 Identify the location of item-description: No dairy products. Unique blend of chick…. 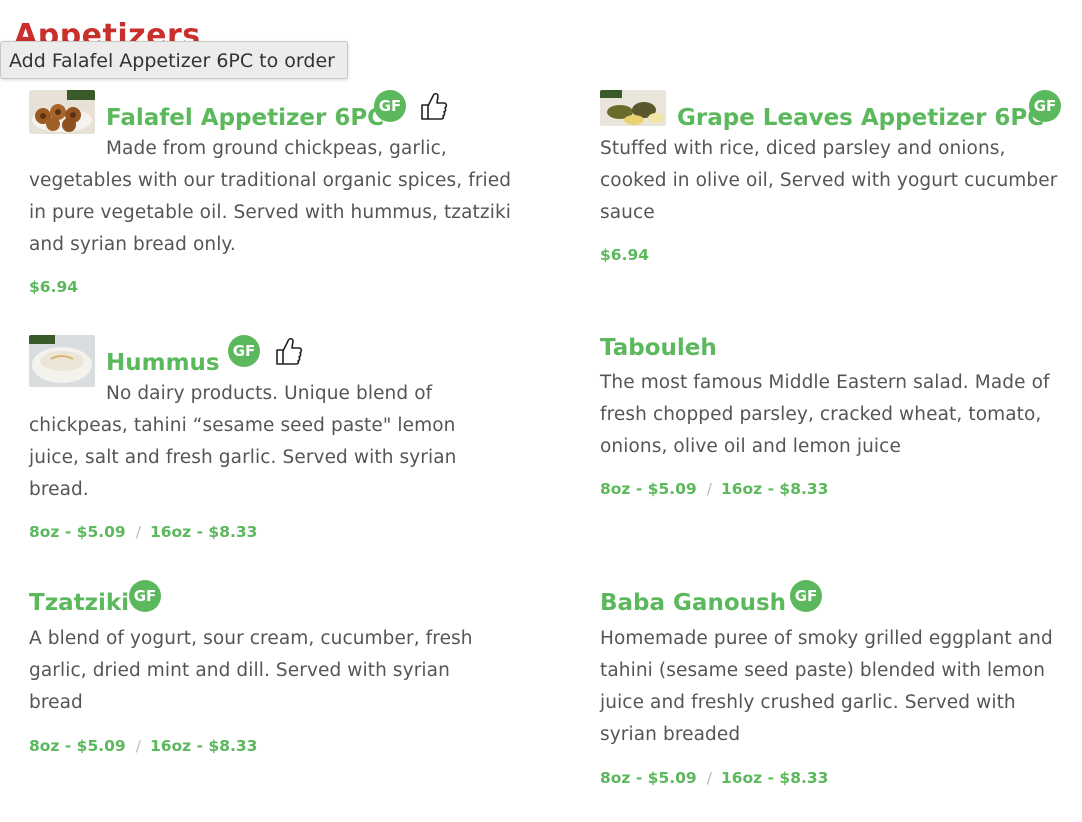
(243, 441).